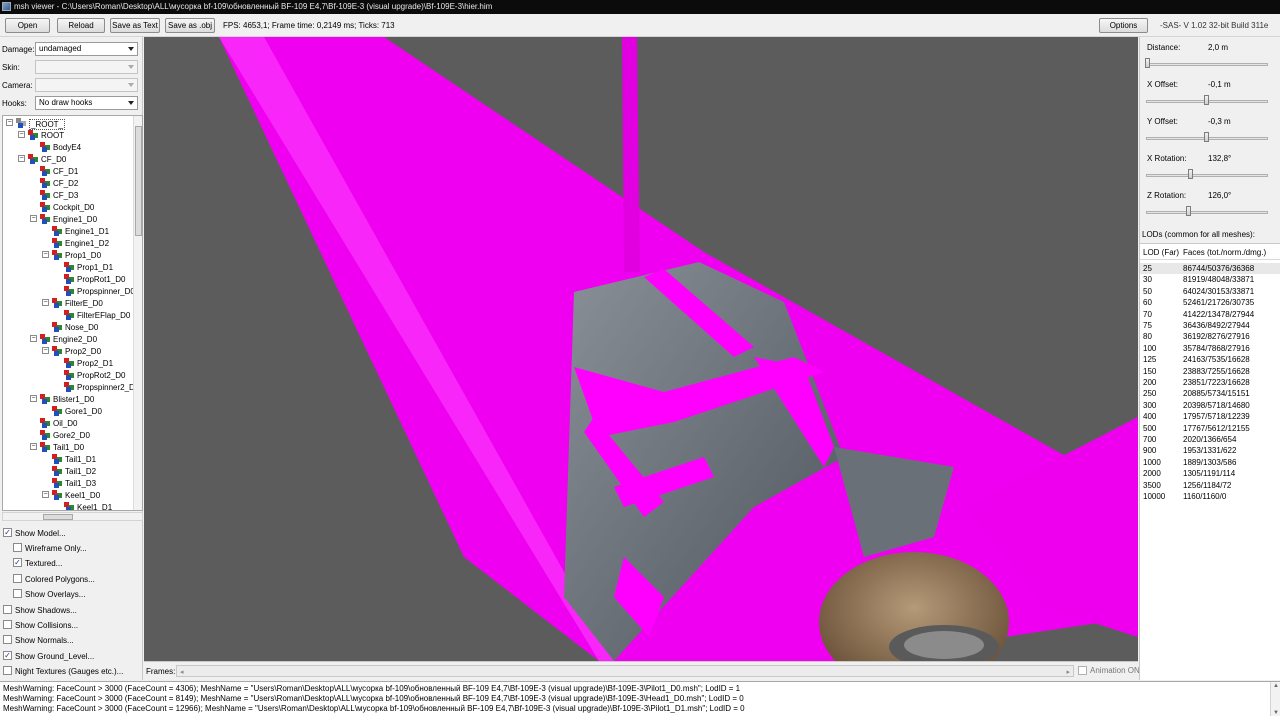 This screenshot has width=1280, height=716. I want to click on tree-item-label: Prop2_D0, so click(83, 351).